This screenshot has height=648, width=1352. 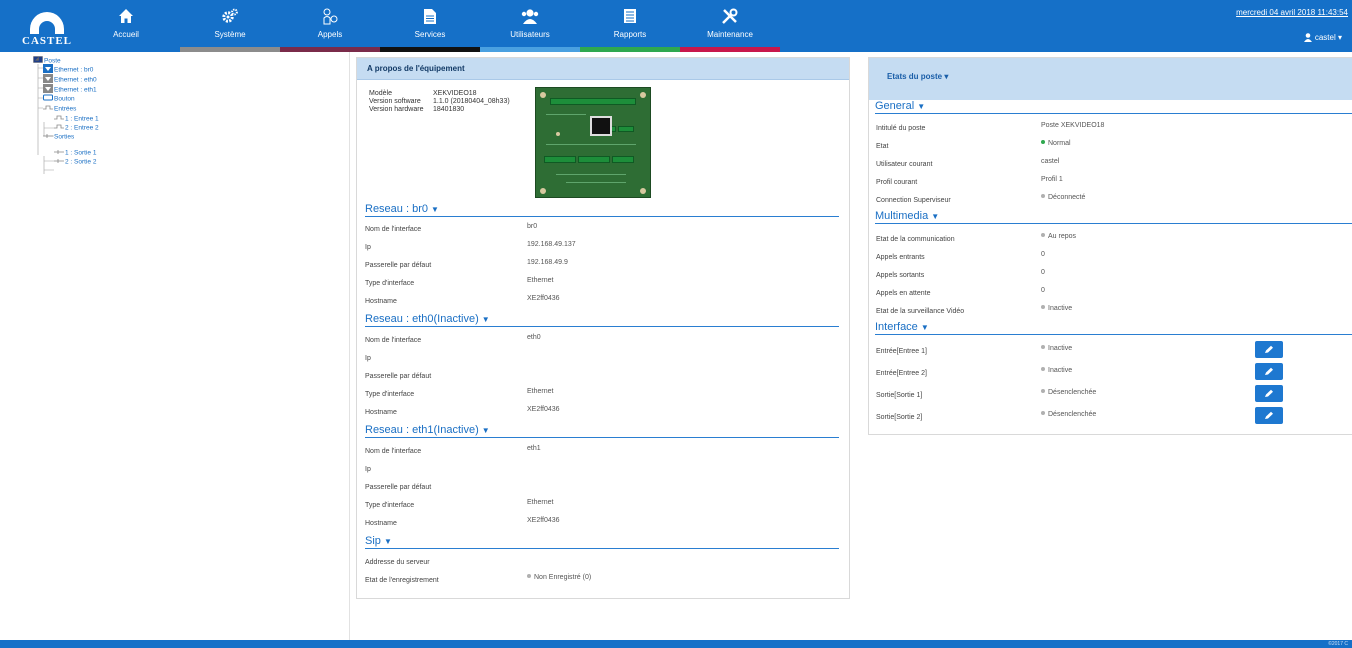 I want to click on users-icon, so click(x=530, y=18).